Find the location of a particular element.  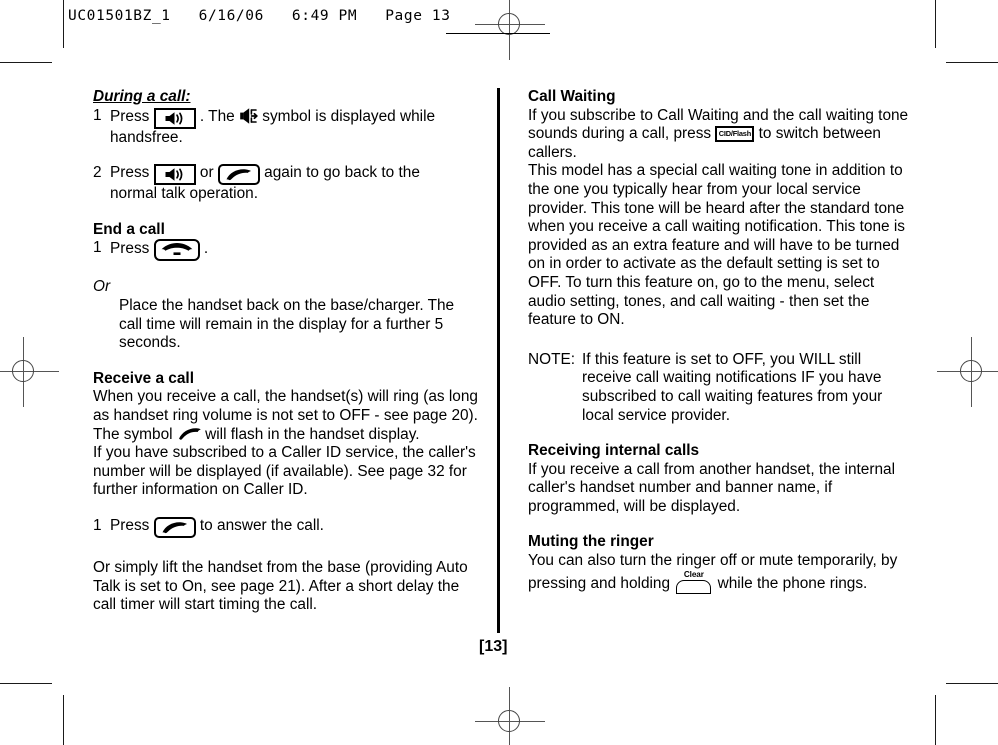

clear-key-label: Clear is located at coordinates (693, 574).